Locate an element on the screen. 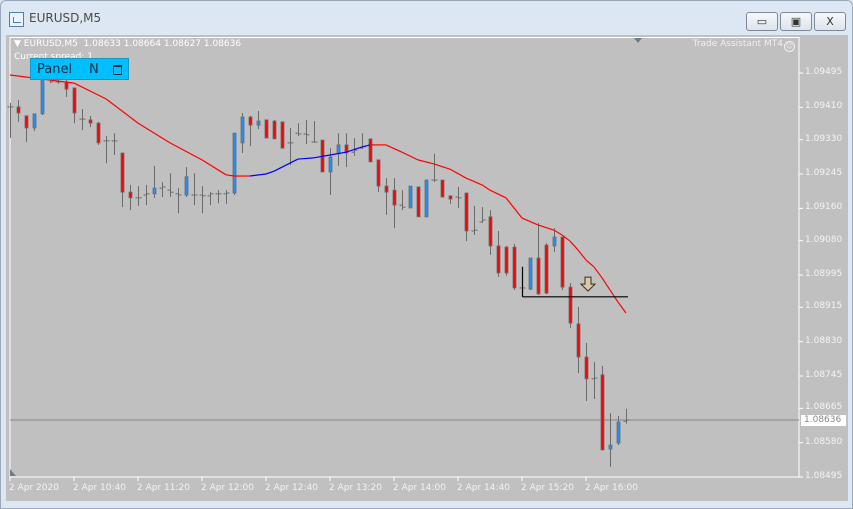  time-label: 2 Apr 14:40 is located at coordinates (483, 488).